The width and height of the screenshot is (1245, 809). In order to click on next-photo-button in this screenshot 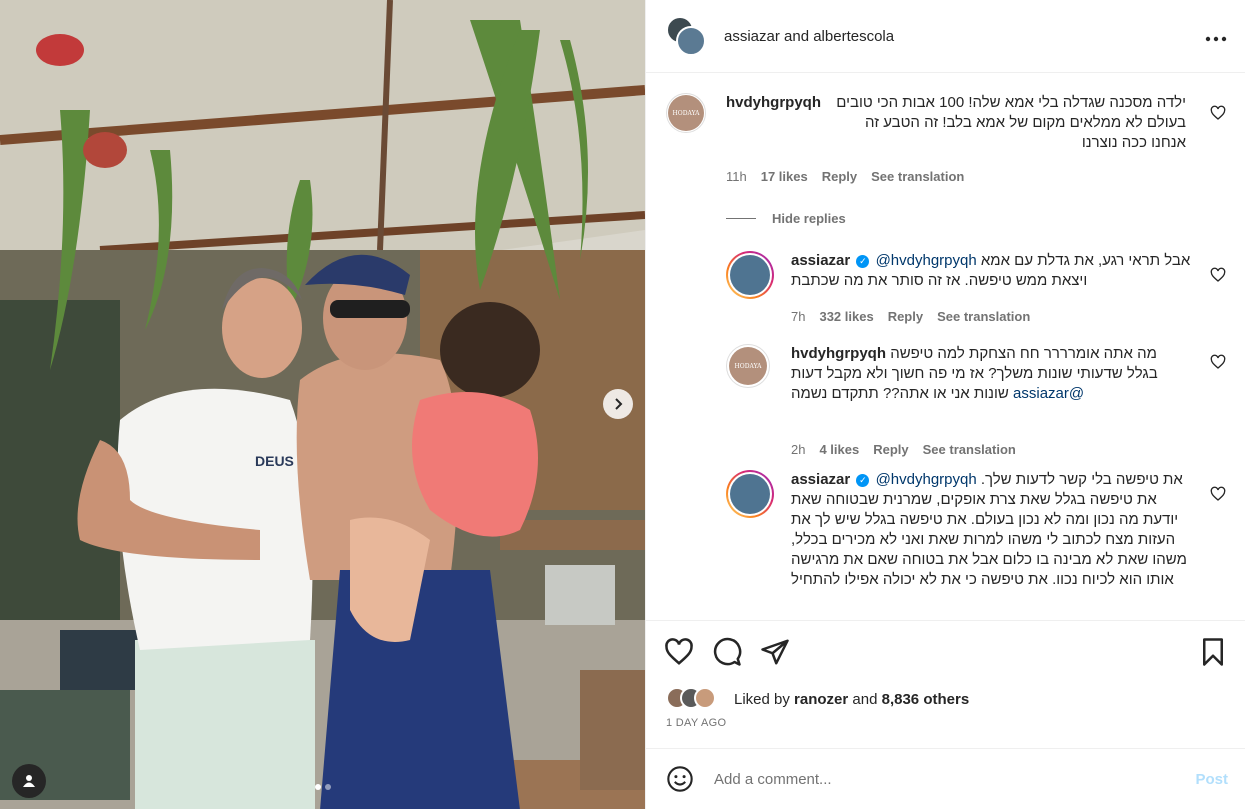, I will do `click(618, 404)`.